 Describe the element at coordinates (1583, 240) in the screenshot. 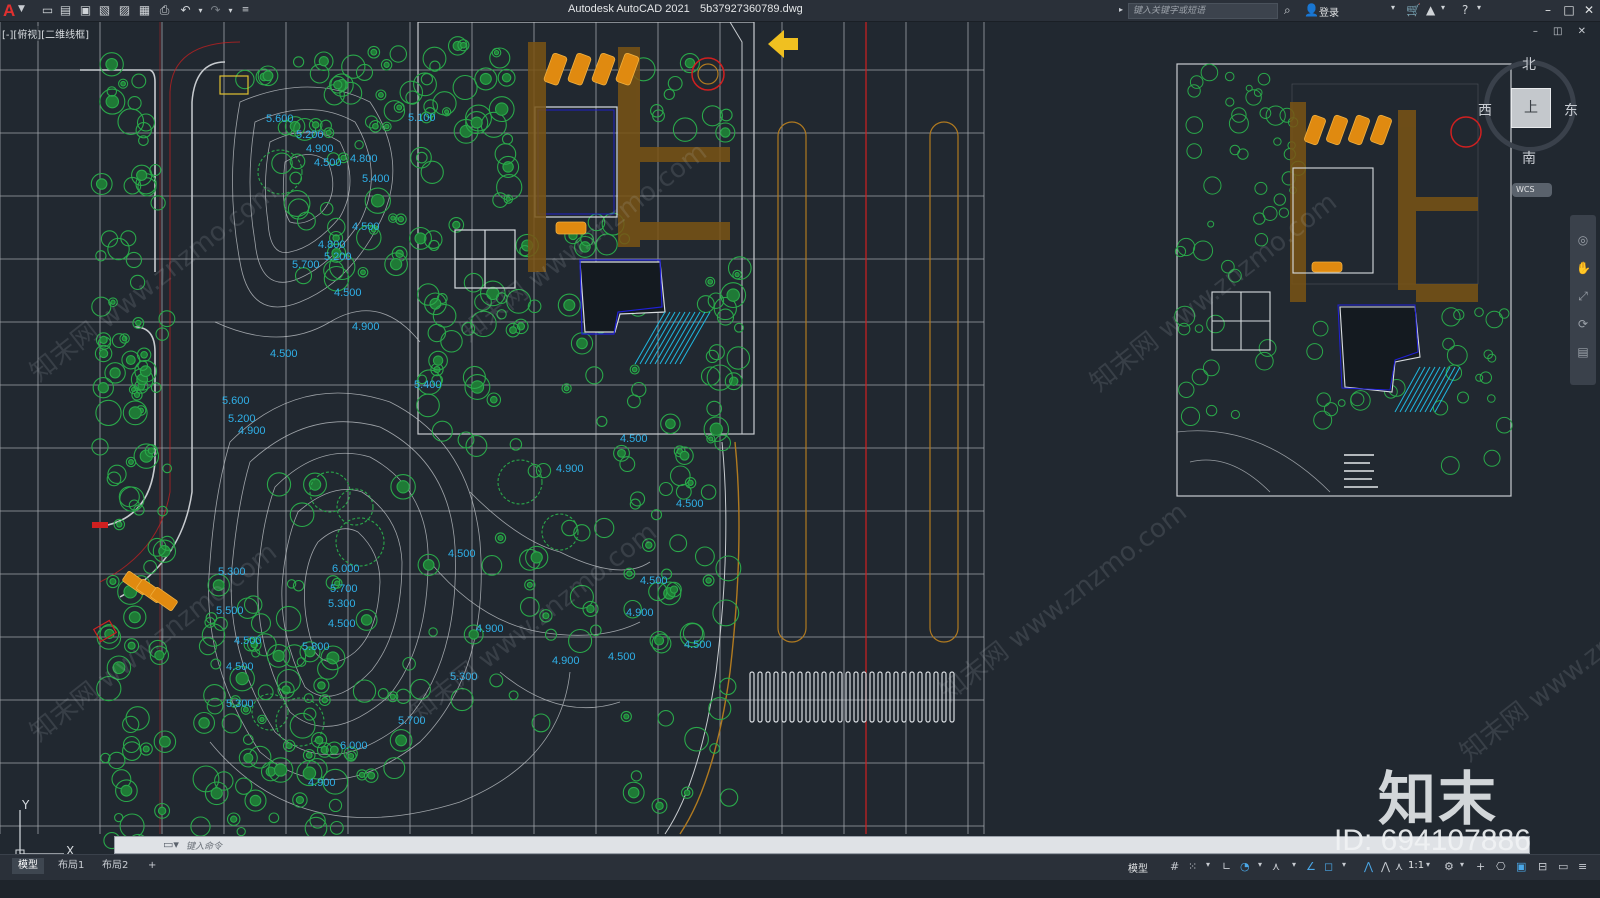

I see `steering-wheel-icon: ◎` at that location.